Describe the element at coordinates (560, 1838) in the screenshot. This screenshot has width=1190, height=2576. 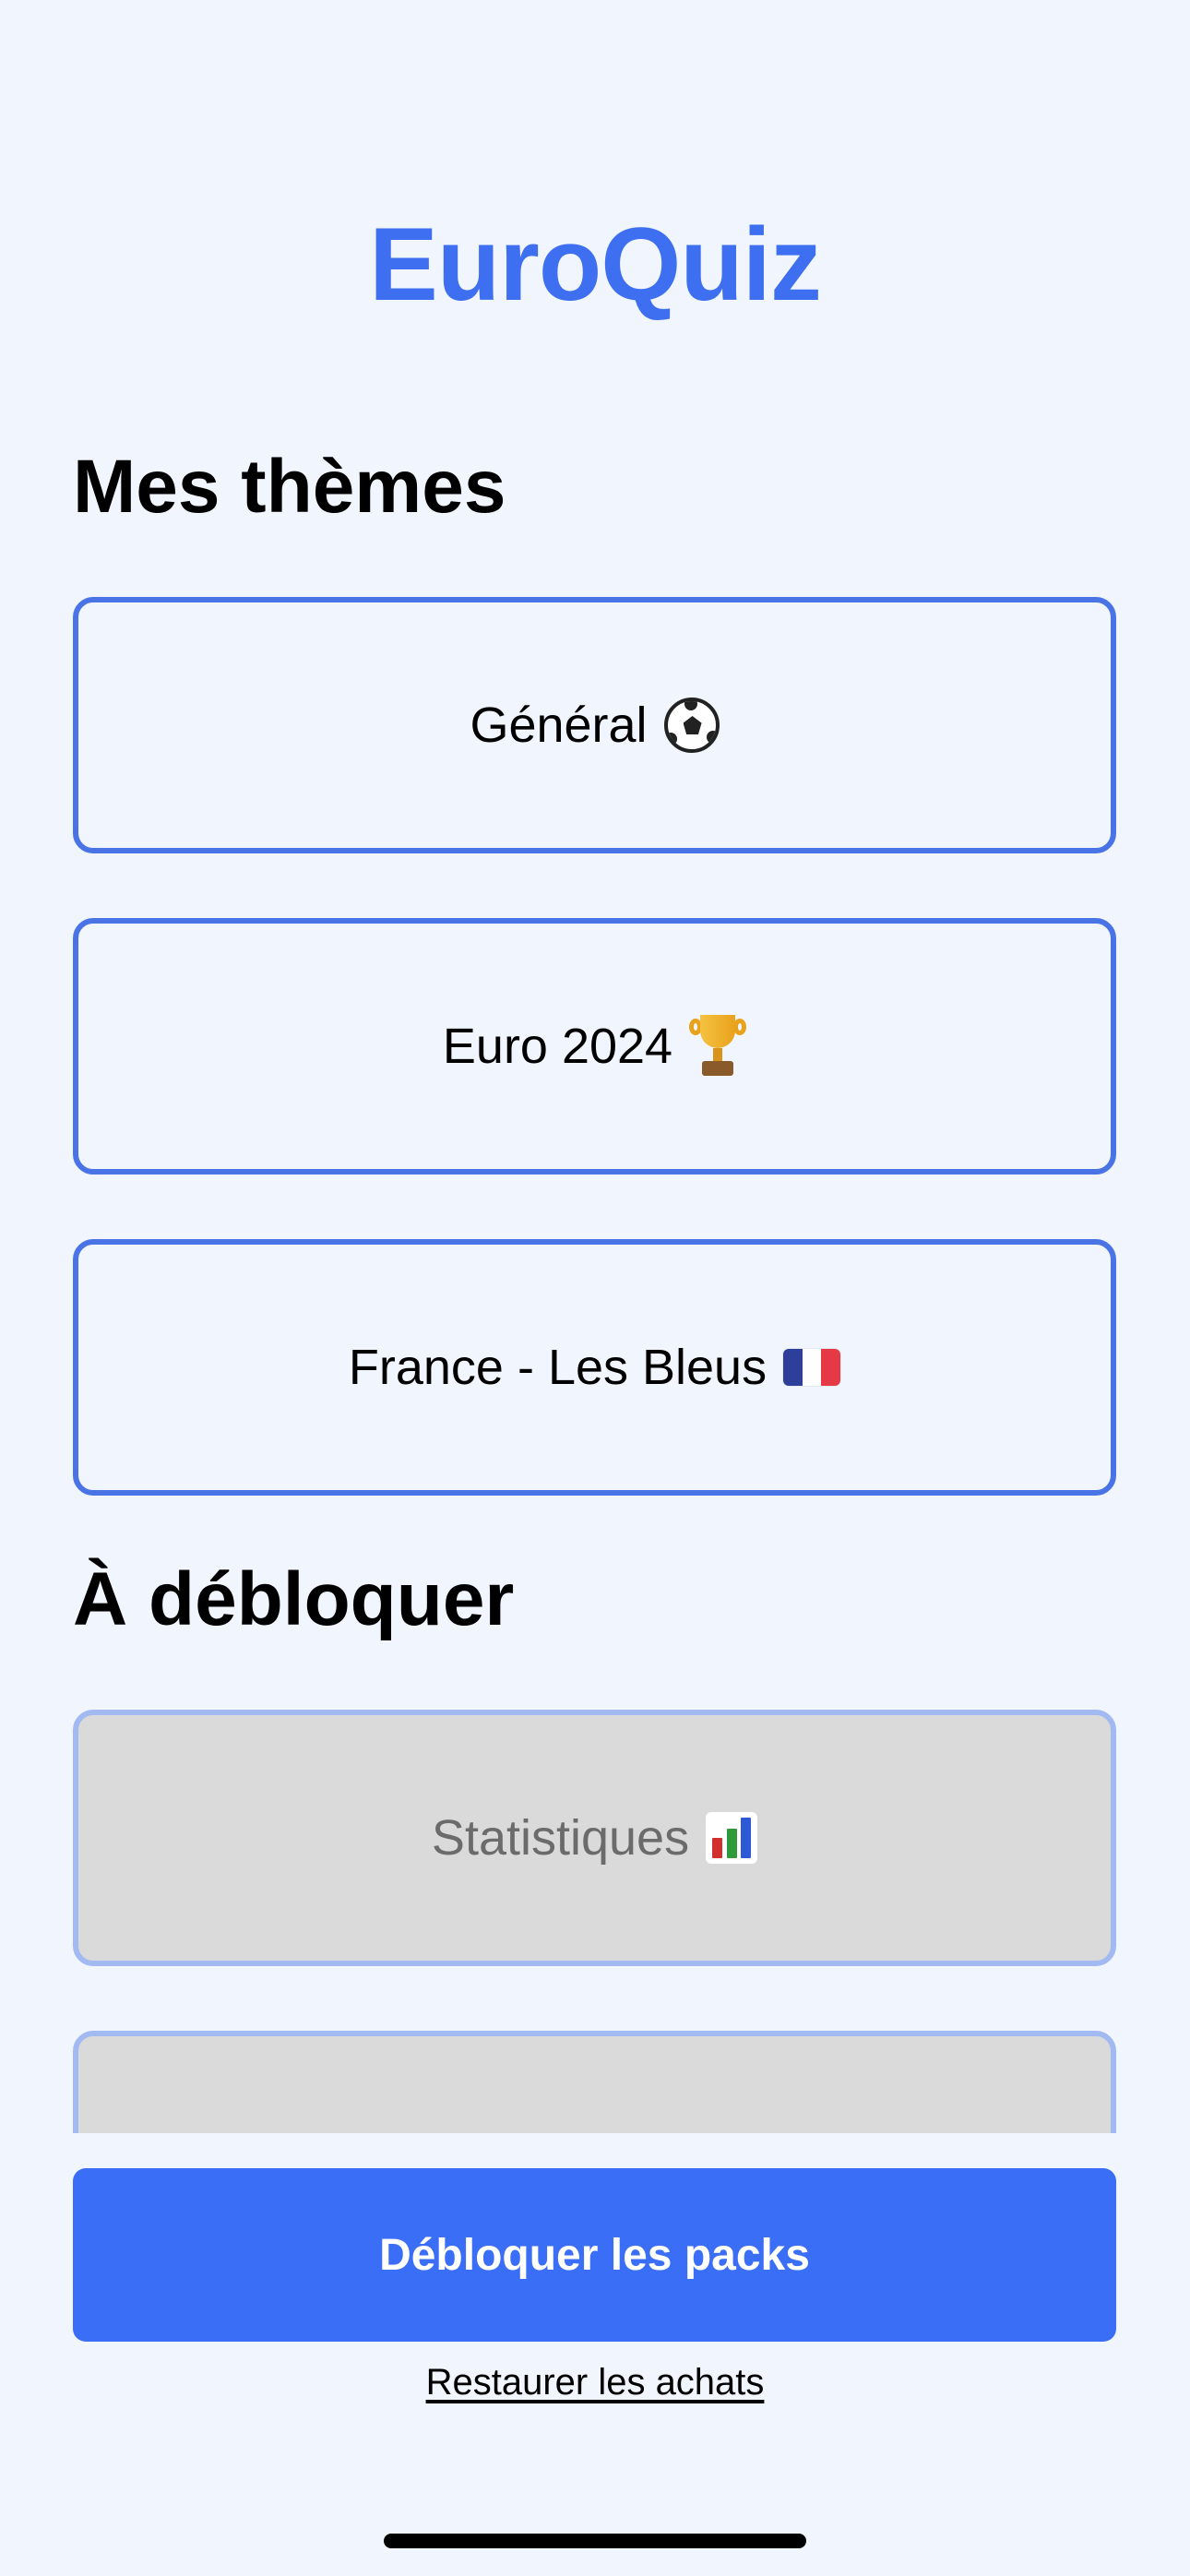
I see `theme-card-label: Statistiques` at that location.